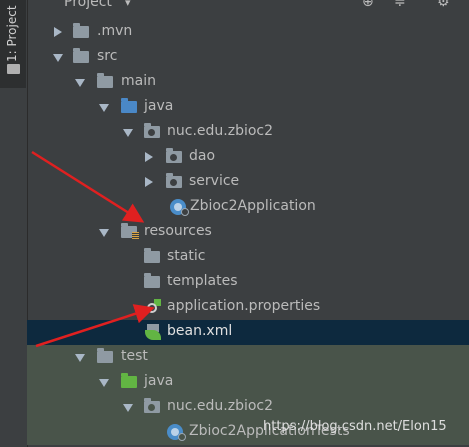  Describe the element at coordinates (248, 82) in the screenshot. I see `tree-item-main: main` at that location.